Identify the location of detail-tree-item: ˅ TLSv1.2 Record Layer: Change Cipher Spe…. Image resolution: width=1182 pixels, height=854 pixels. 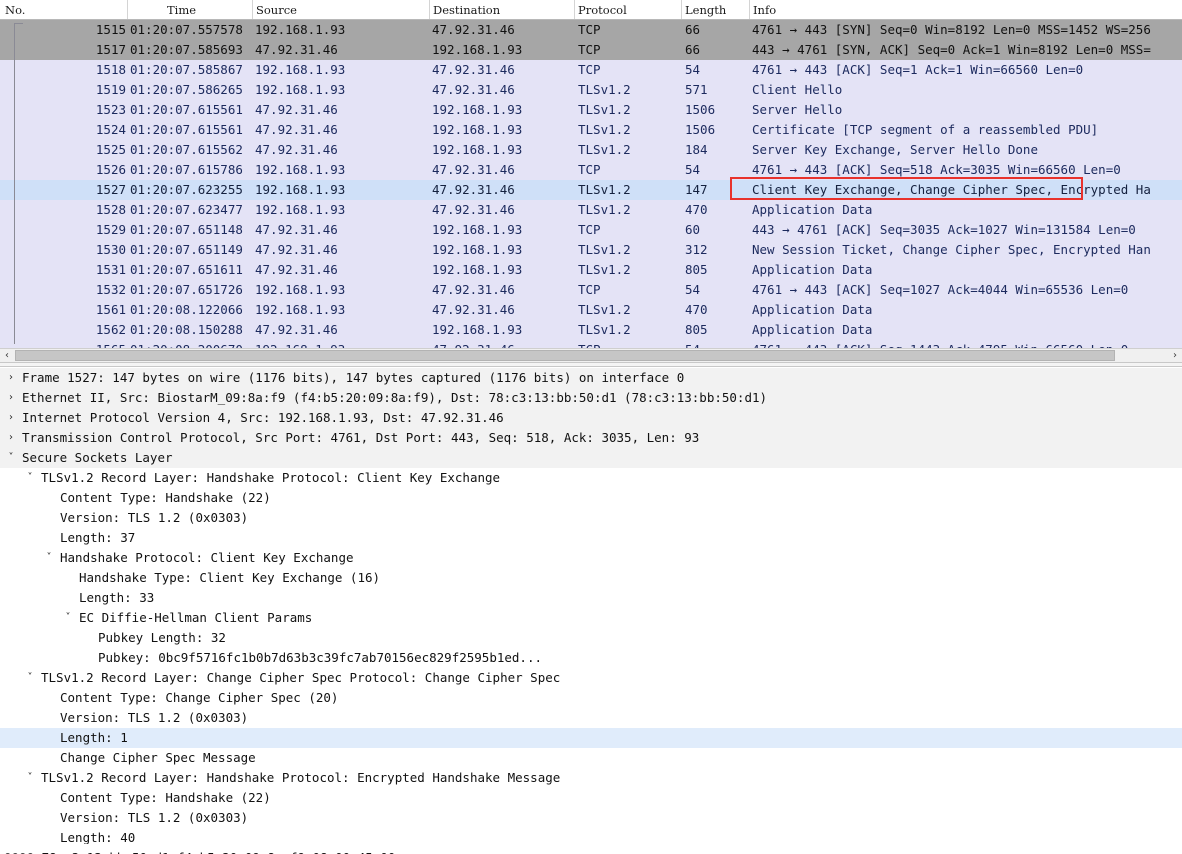
(591, 678).